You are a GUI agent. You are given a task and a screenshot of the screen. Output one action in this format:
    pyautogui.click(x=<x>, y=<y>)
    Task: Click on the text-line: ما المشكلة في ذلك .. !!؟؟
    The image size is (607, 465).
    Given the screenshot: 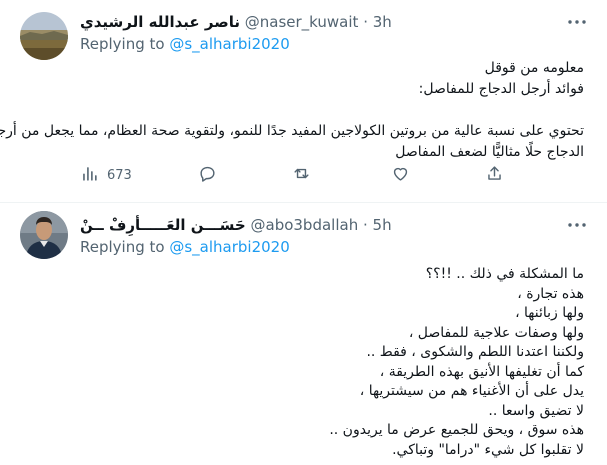 What is the action you would take?
    pyautogui.click(x=504, y=274)
    